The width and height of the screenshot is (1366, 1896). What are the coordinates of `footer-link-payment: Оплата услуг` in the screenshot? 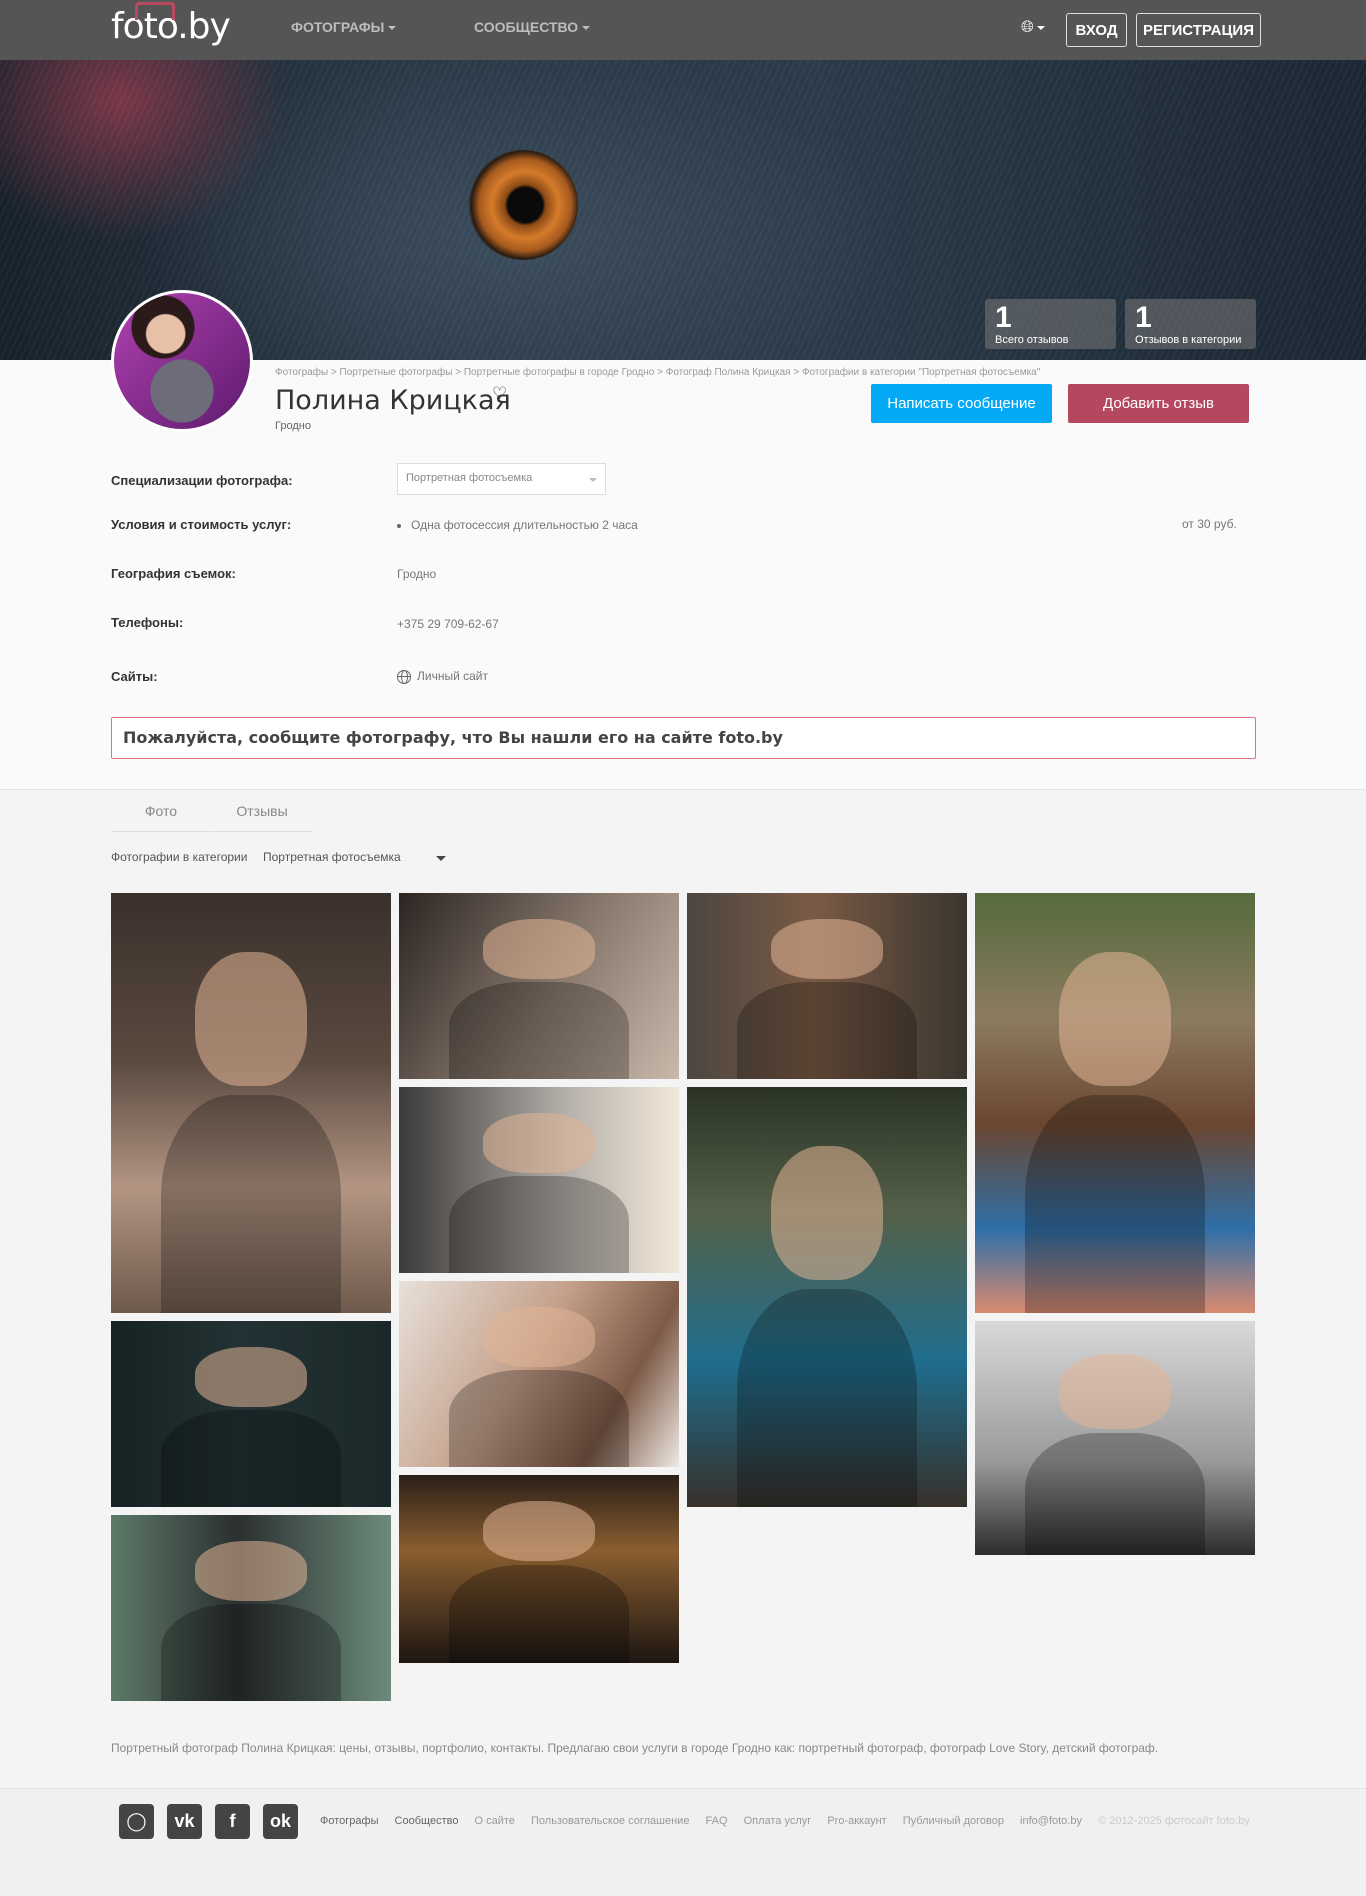 It's located at (778, 1821).